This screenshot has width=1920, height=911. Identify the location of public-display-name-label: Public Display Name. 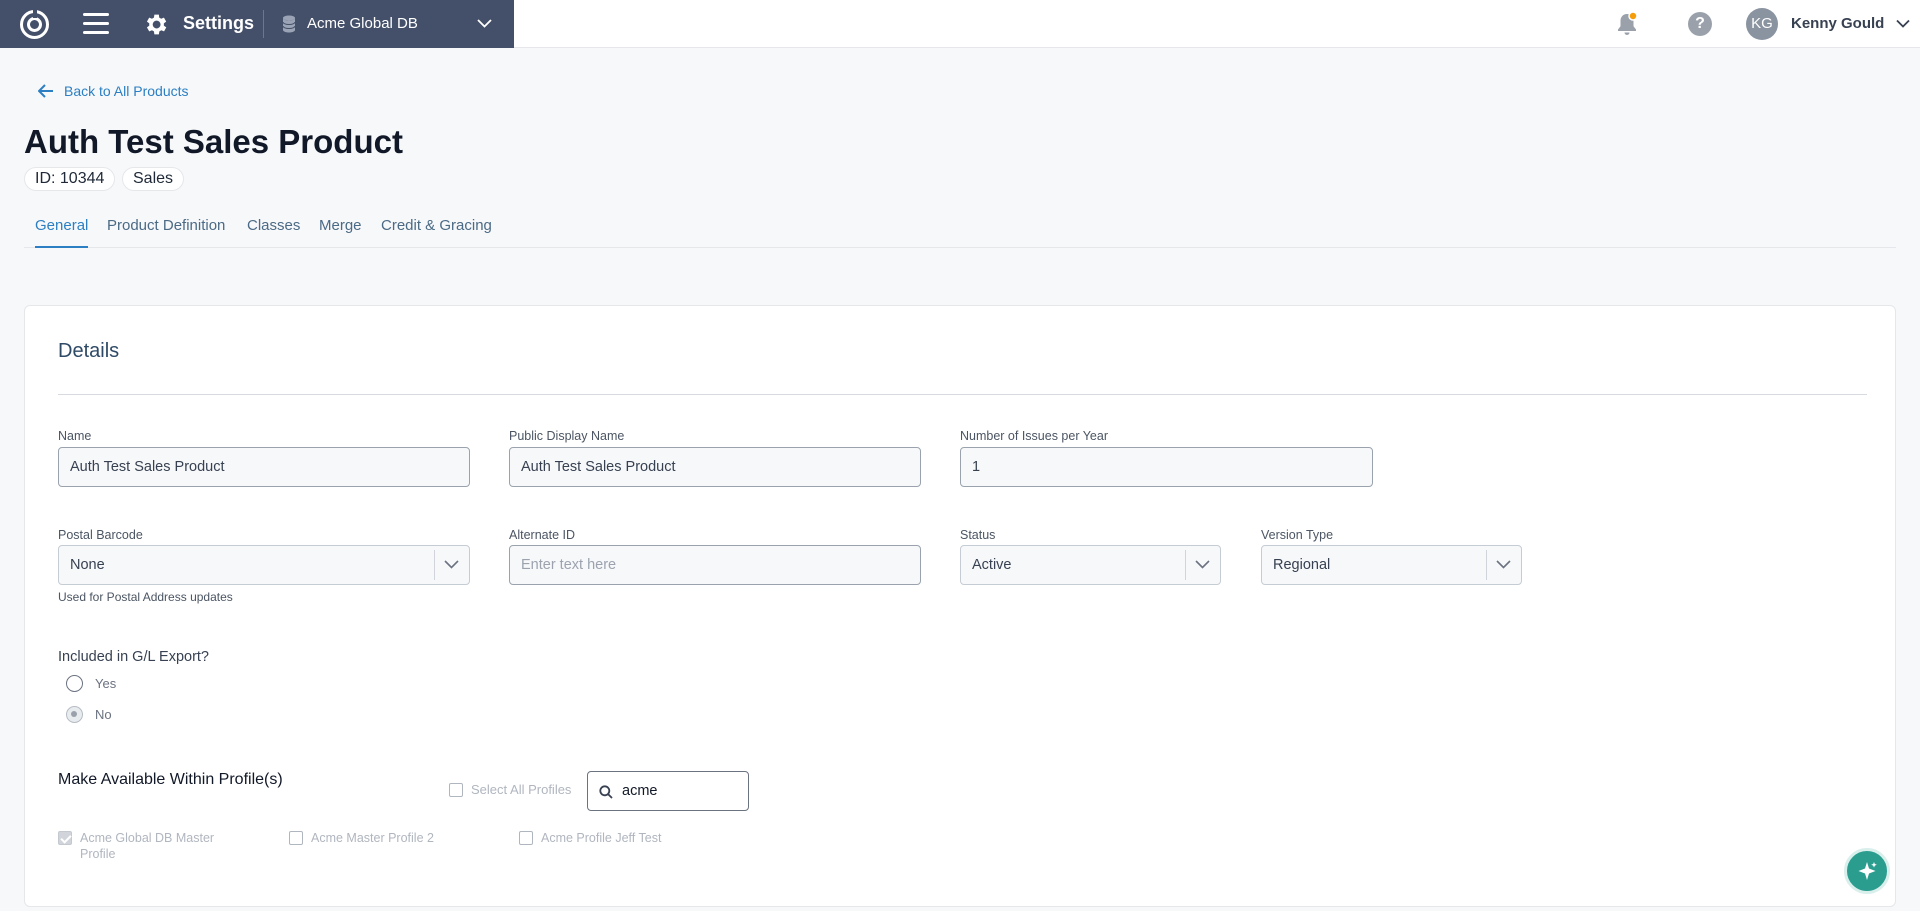
(567, 436).